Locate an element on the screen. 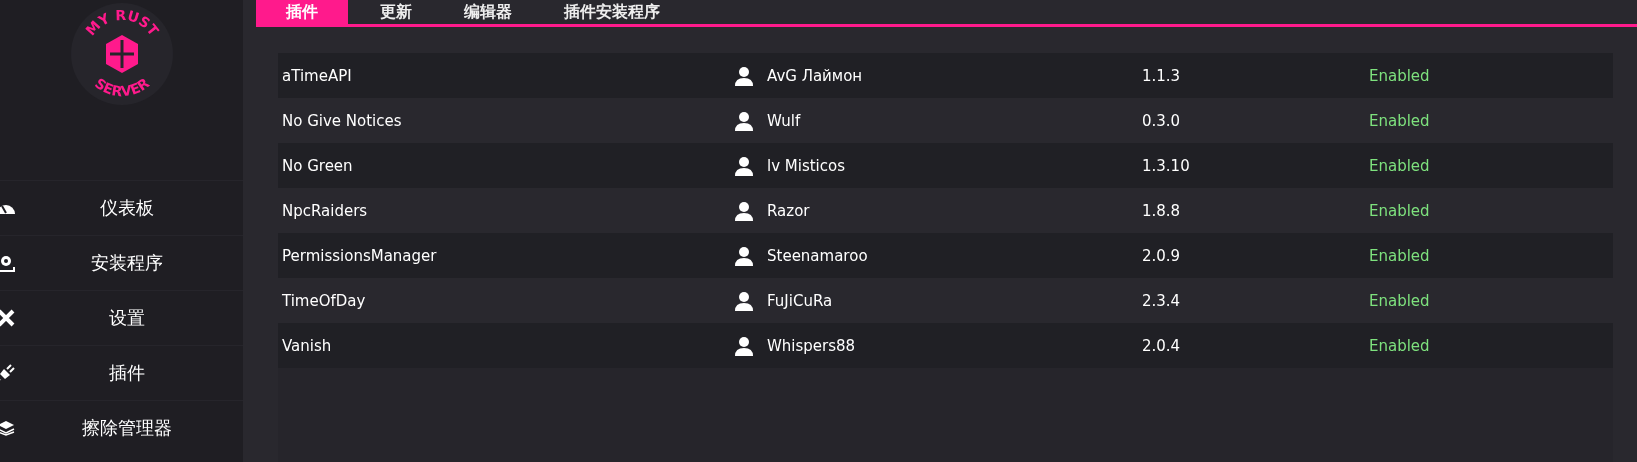  tab: 编辑器 is located at coordinates (488, 12).